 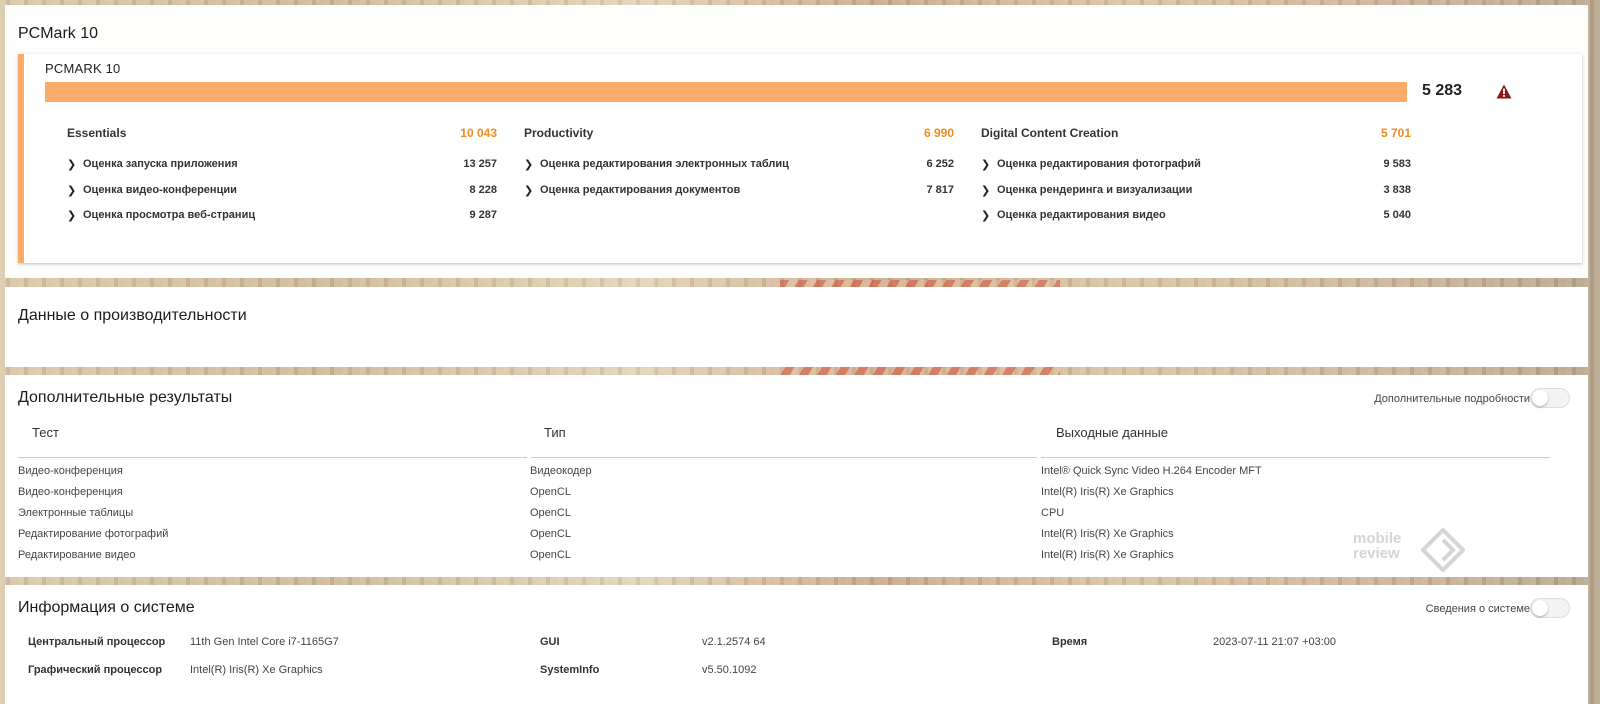 What do you see at coordinates (478, 133) in the screenshot?
I see `group-score: 10 043` at bounding box center [478, 133].